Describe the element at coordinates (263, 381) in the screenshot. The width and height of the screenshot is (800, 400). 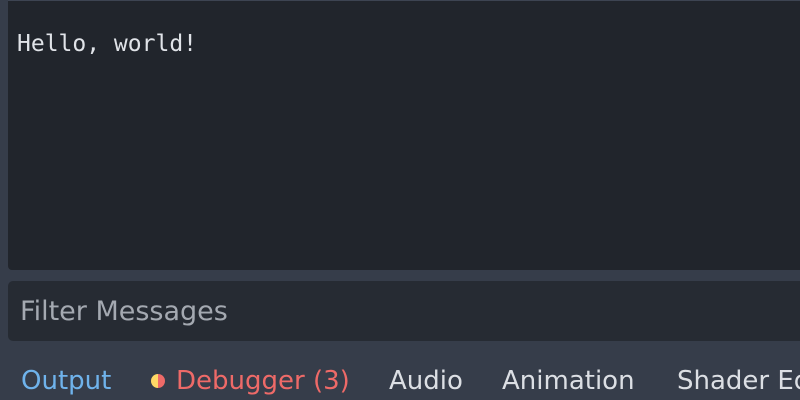
I see `tab-debugger: Debugger (3)` at that location.